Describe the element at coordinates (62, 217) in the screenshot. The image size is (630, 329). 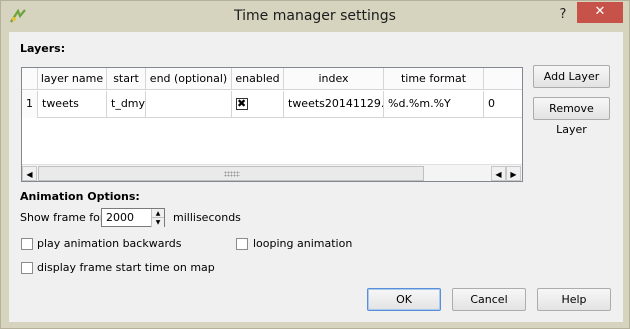
I see `show-frame-label: Show frame for` at that location.